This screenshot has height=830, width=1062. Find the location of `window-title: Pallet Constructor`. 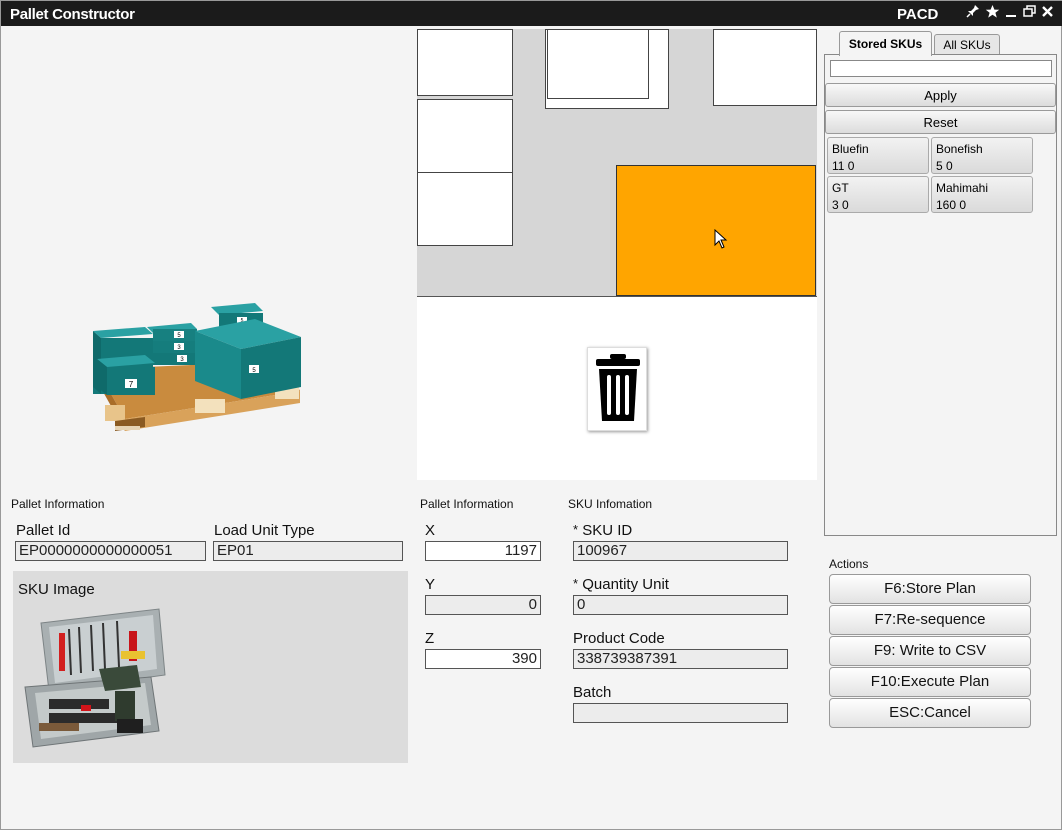

window-title: Pallet Constructor is located at coordinates (72, 14).